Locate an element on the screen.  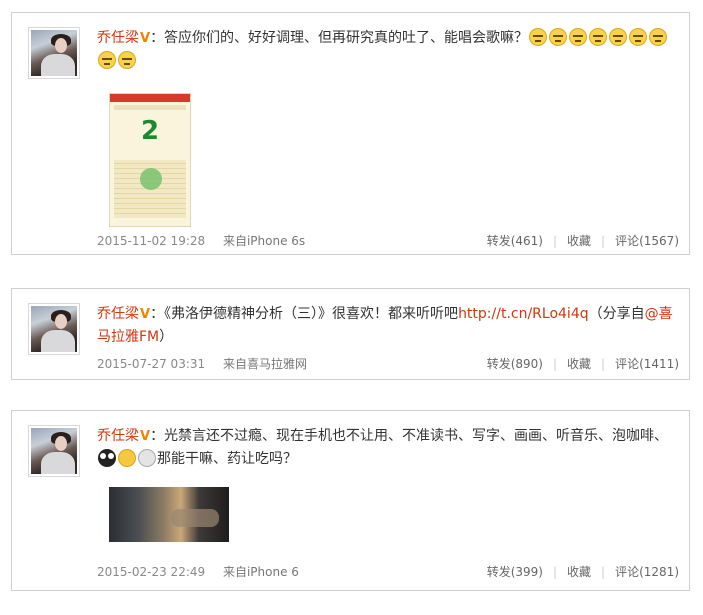
post-body-middle: （分享自 is located at coordinates (616, 314).